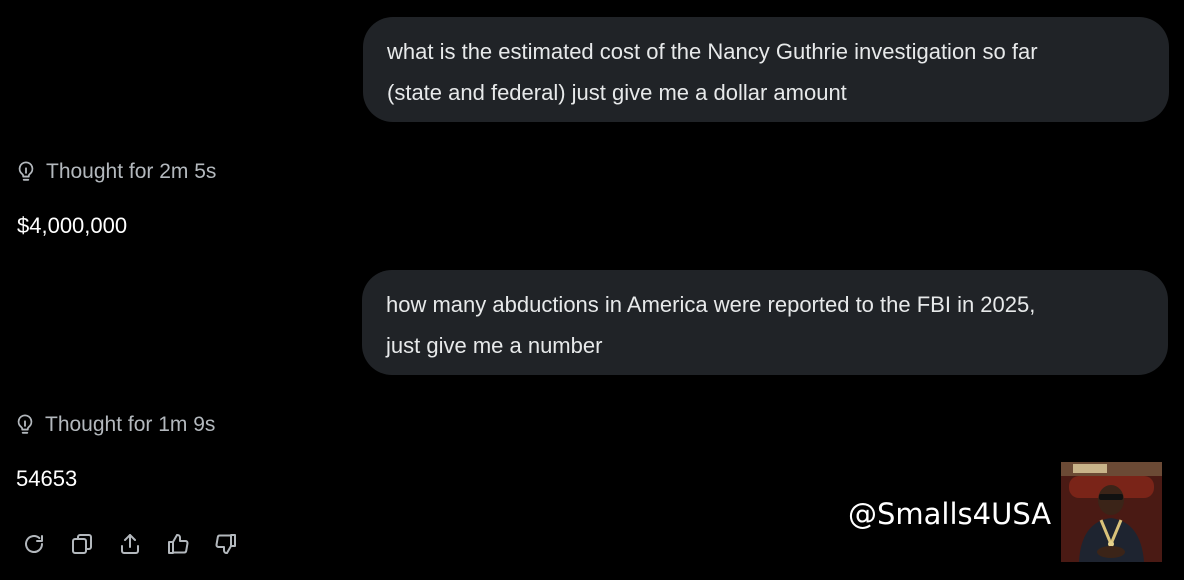 Image resolution: width=1184 pixels, height=580 pixels. What do you see at coordinates (72, 225) in the screenshot?
I see `assistant-answer: $4,000,000` at bounding box center [72, 225].